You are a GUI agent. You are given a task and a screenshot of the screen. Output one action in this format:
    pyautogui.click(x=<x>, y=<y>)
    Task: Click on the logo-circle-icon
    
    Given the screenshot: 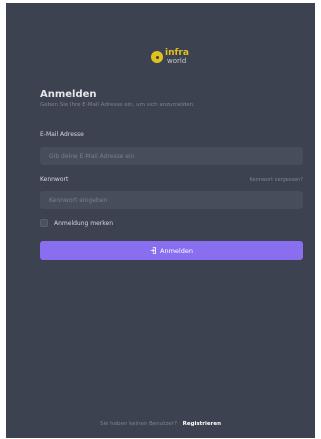 What is the action you would take?
    pyautogui.click(x=157, y=57)
    